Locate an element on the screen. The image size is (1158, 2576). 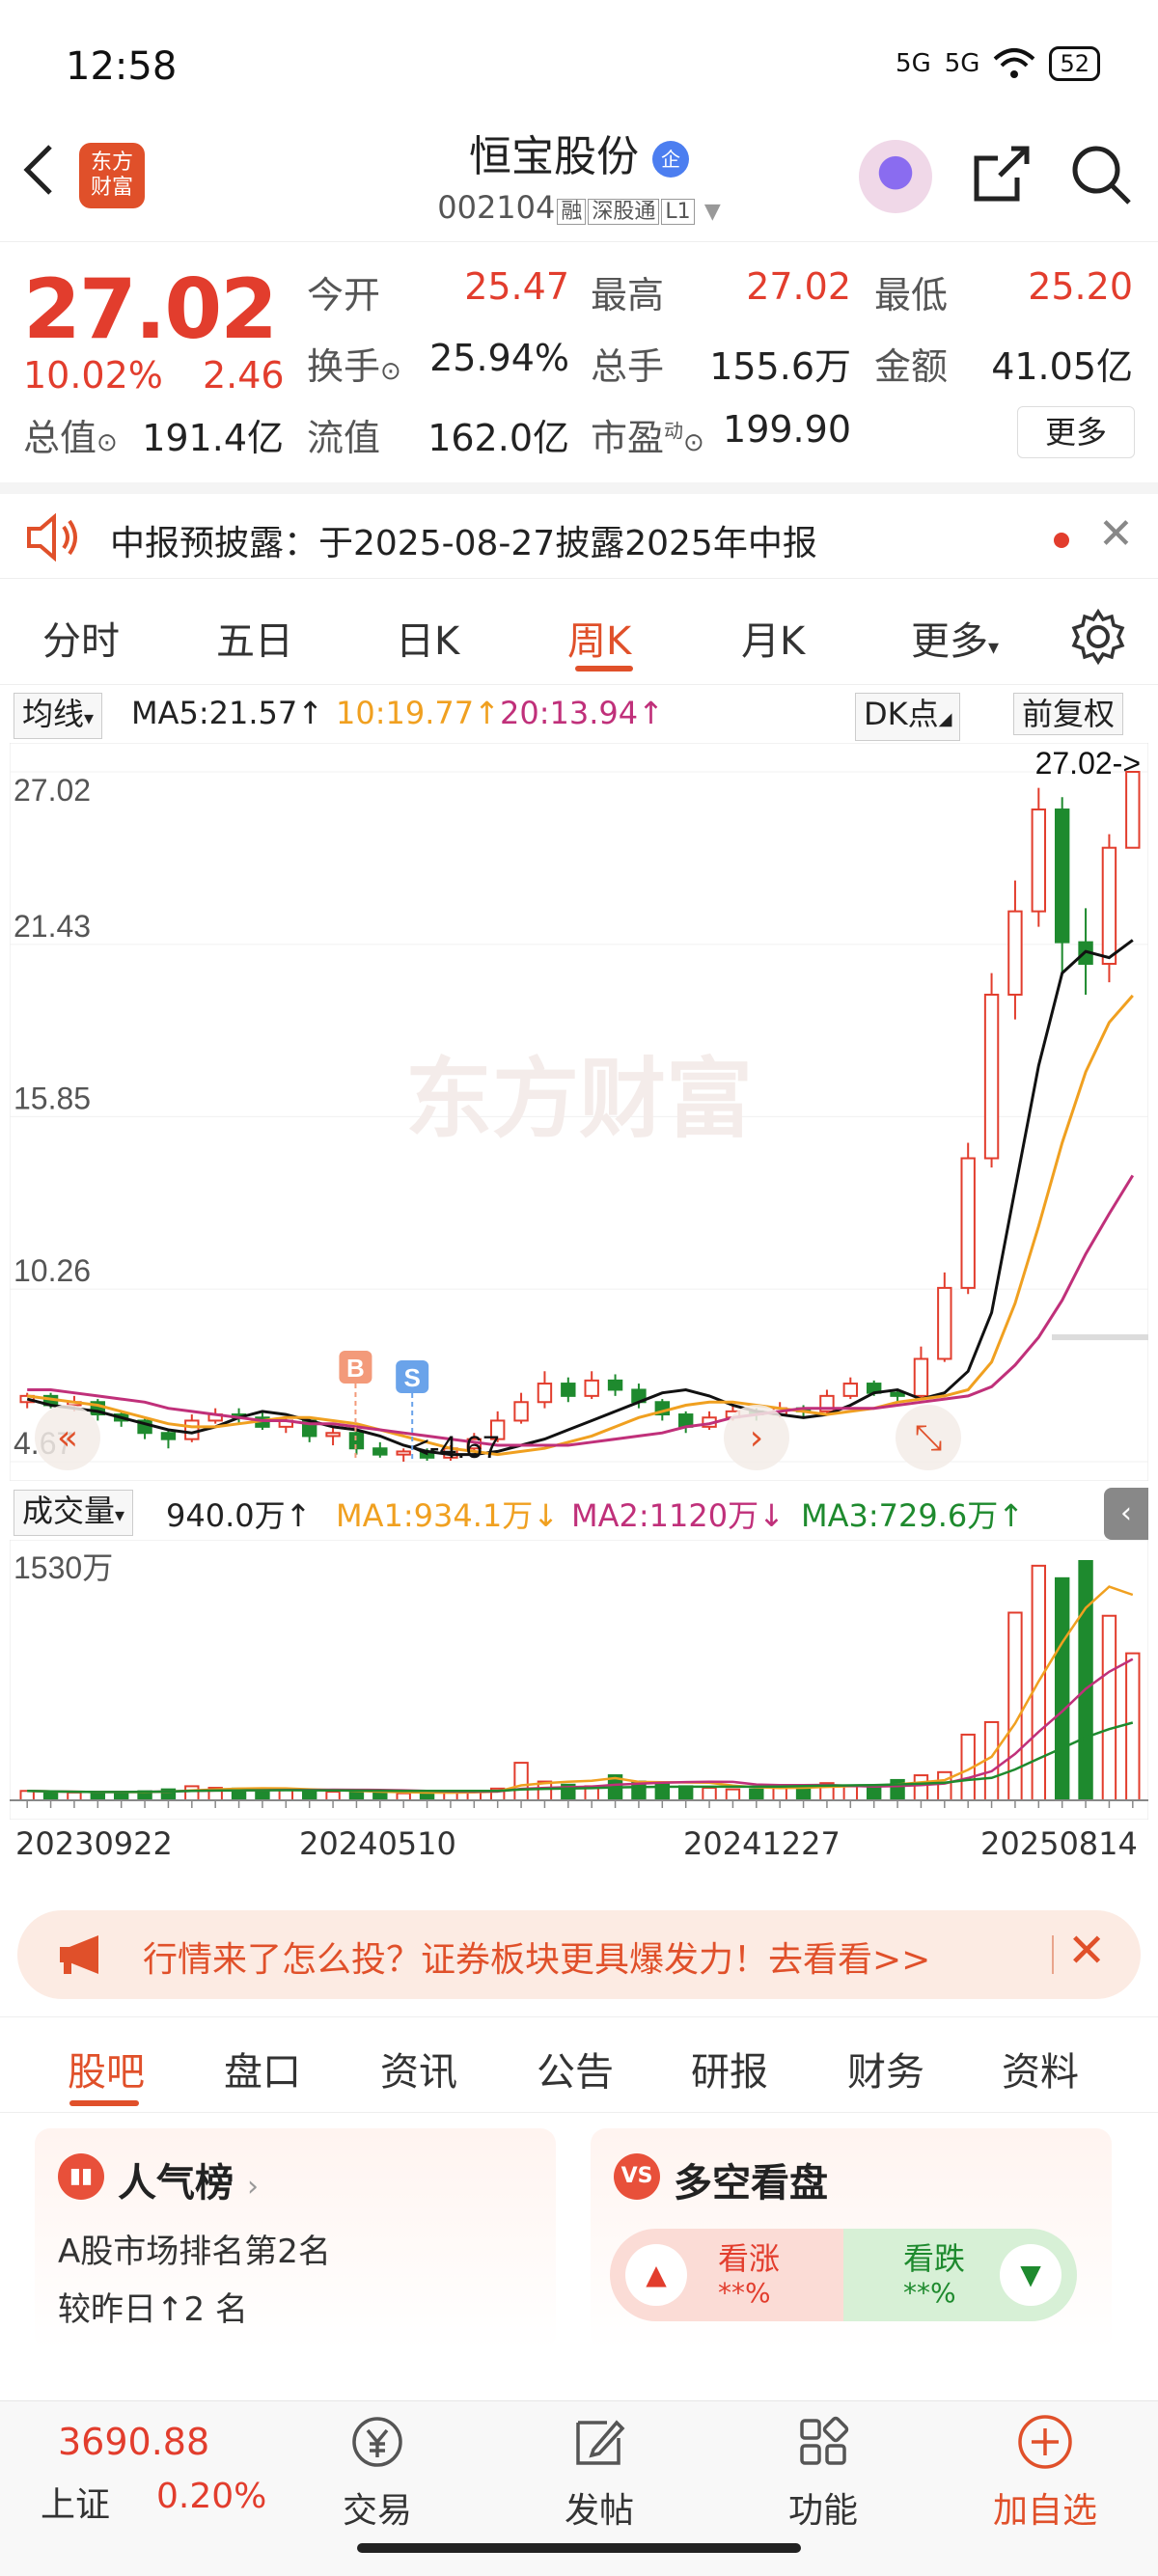
volume-value: 155.6万 is located at coordinates (780, 366).